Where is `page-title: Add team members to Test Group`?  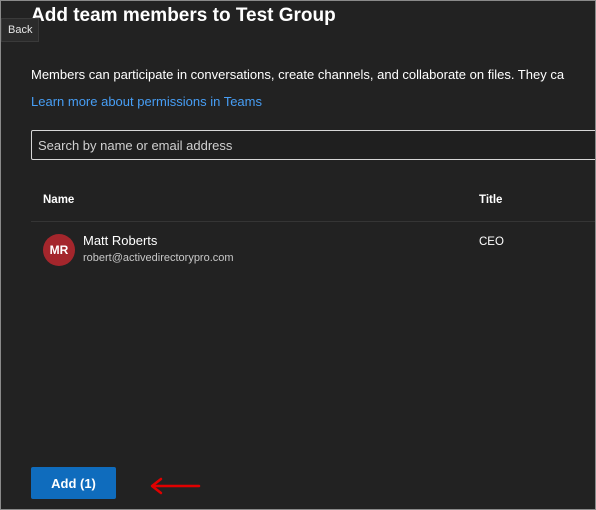 page-title: Add team members to Test Group is located at coordinates (183, 15).